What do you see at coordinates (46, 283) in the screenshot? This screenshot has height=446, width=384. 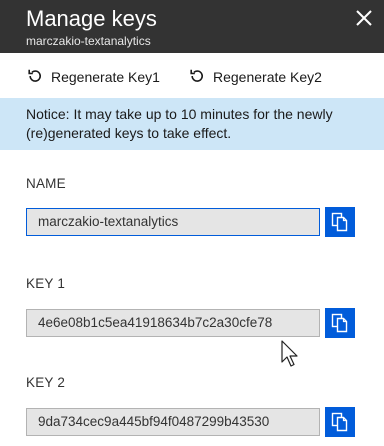 I see `key1-label: KEY 1` at bounding box center [46, 283].